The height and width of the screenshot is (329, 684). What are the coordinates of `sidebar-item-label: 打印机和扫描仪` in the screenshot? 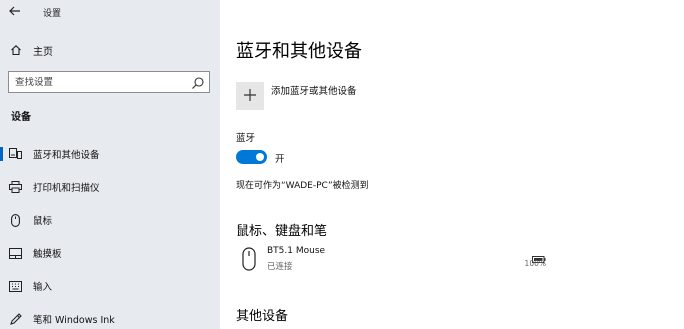 It's located at (66, 188).